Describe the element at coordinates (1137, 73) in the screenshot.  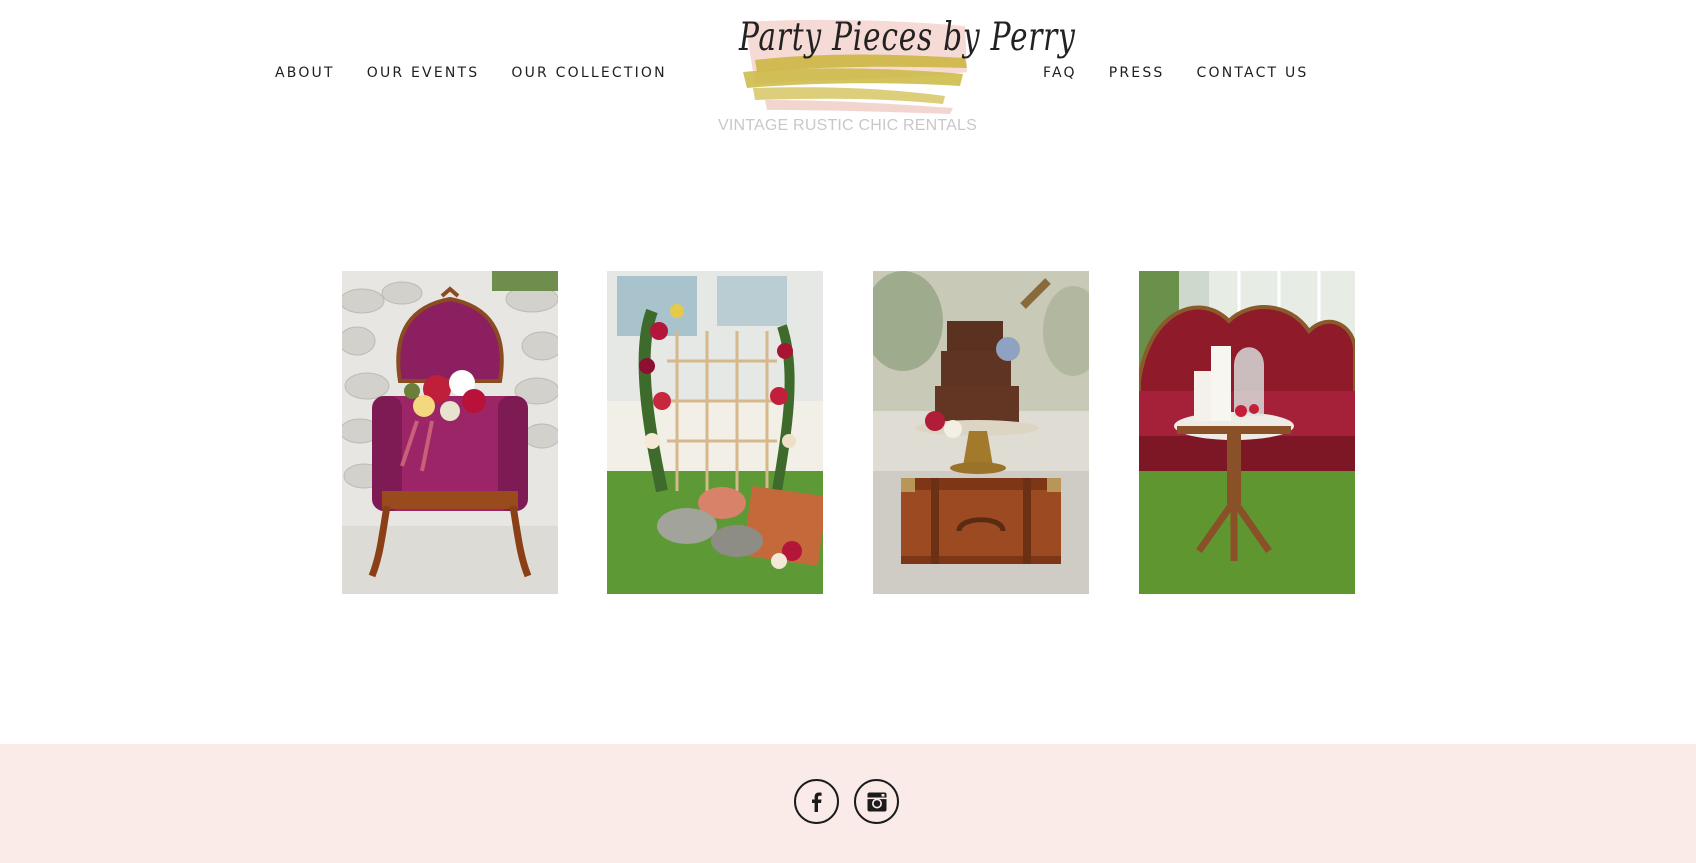
I see `nav-press-link: PRESS` at that location.